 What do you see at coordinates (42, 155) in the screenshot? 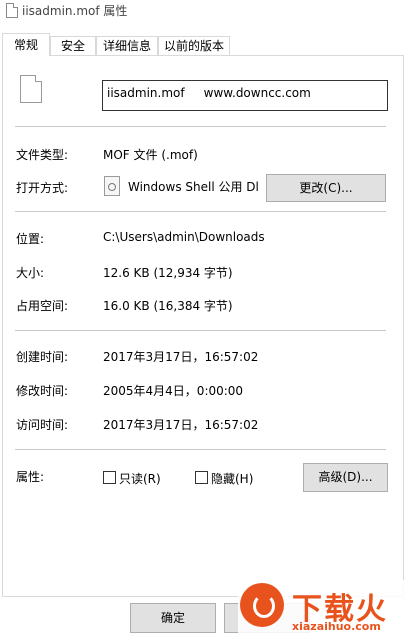
I see `file-type-label: 文件类型:` at bounding box center [42, 155].